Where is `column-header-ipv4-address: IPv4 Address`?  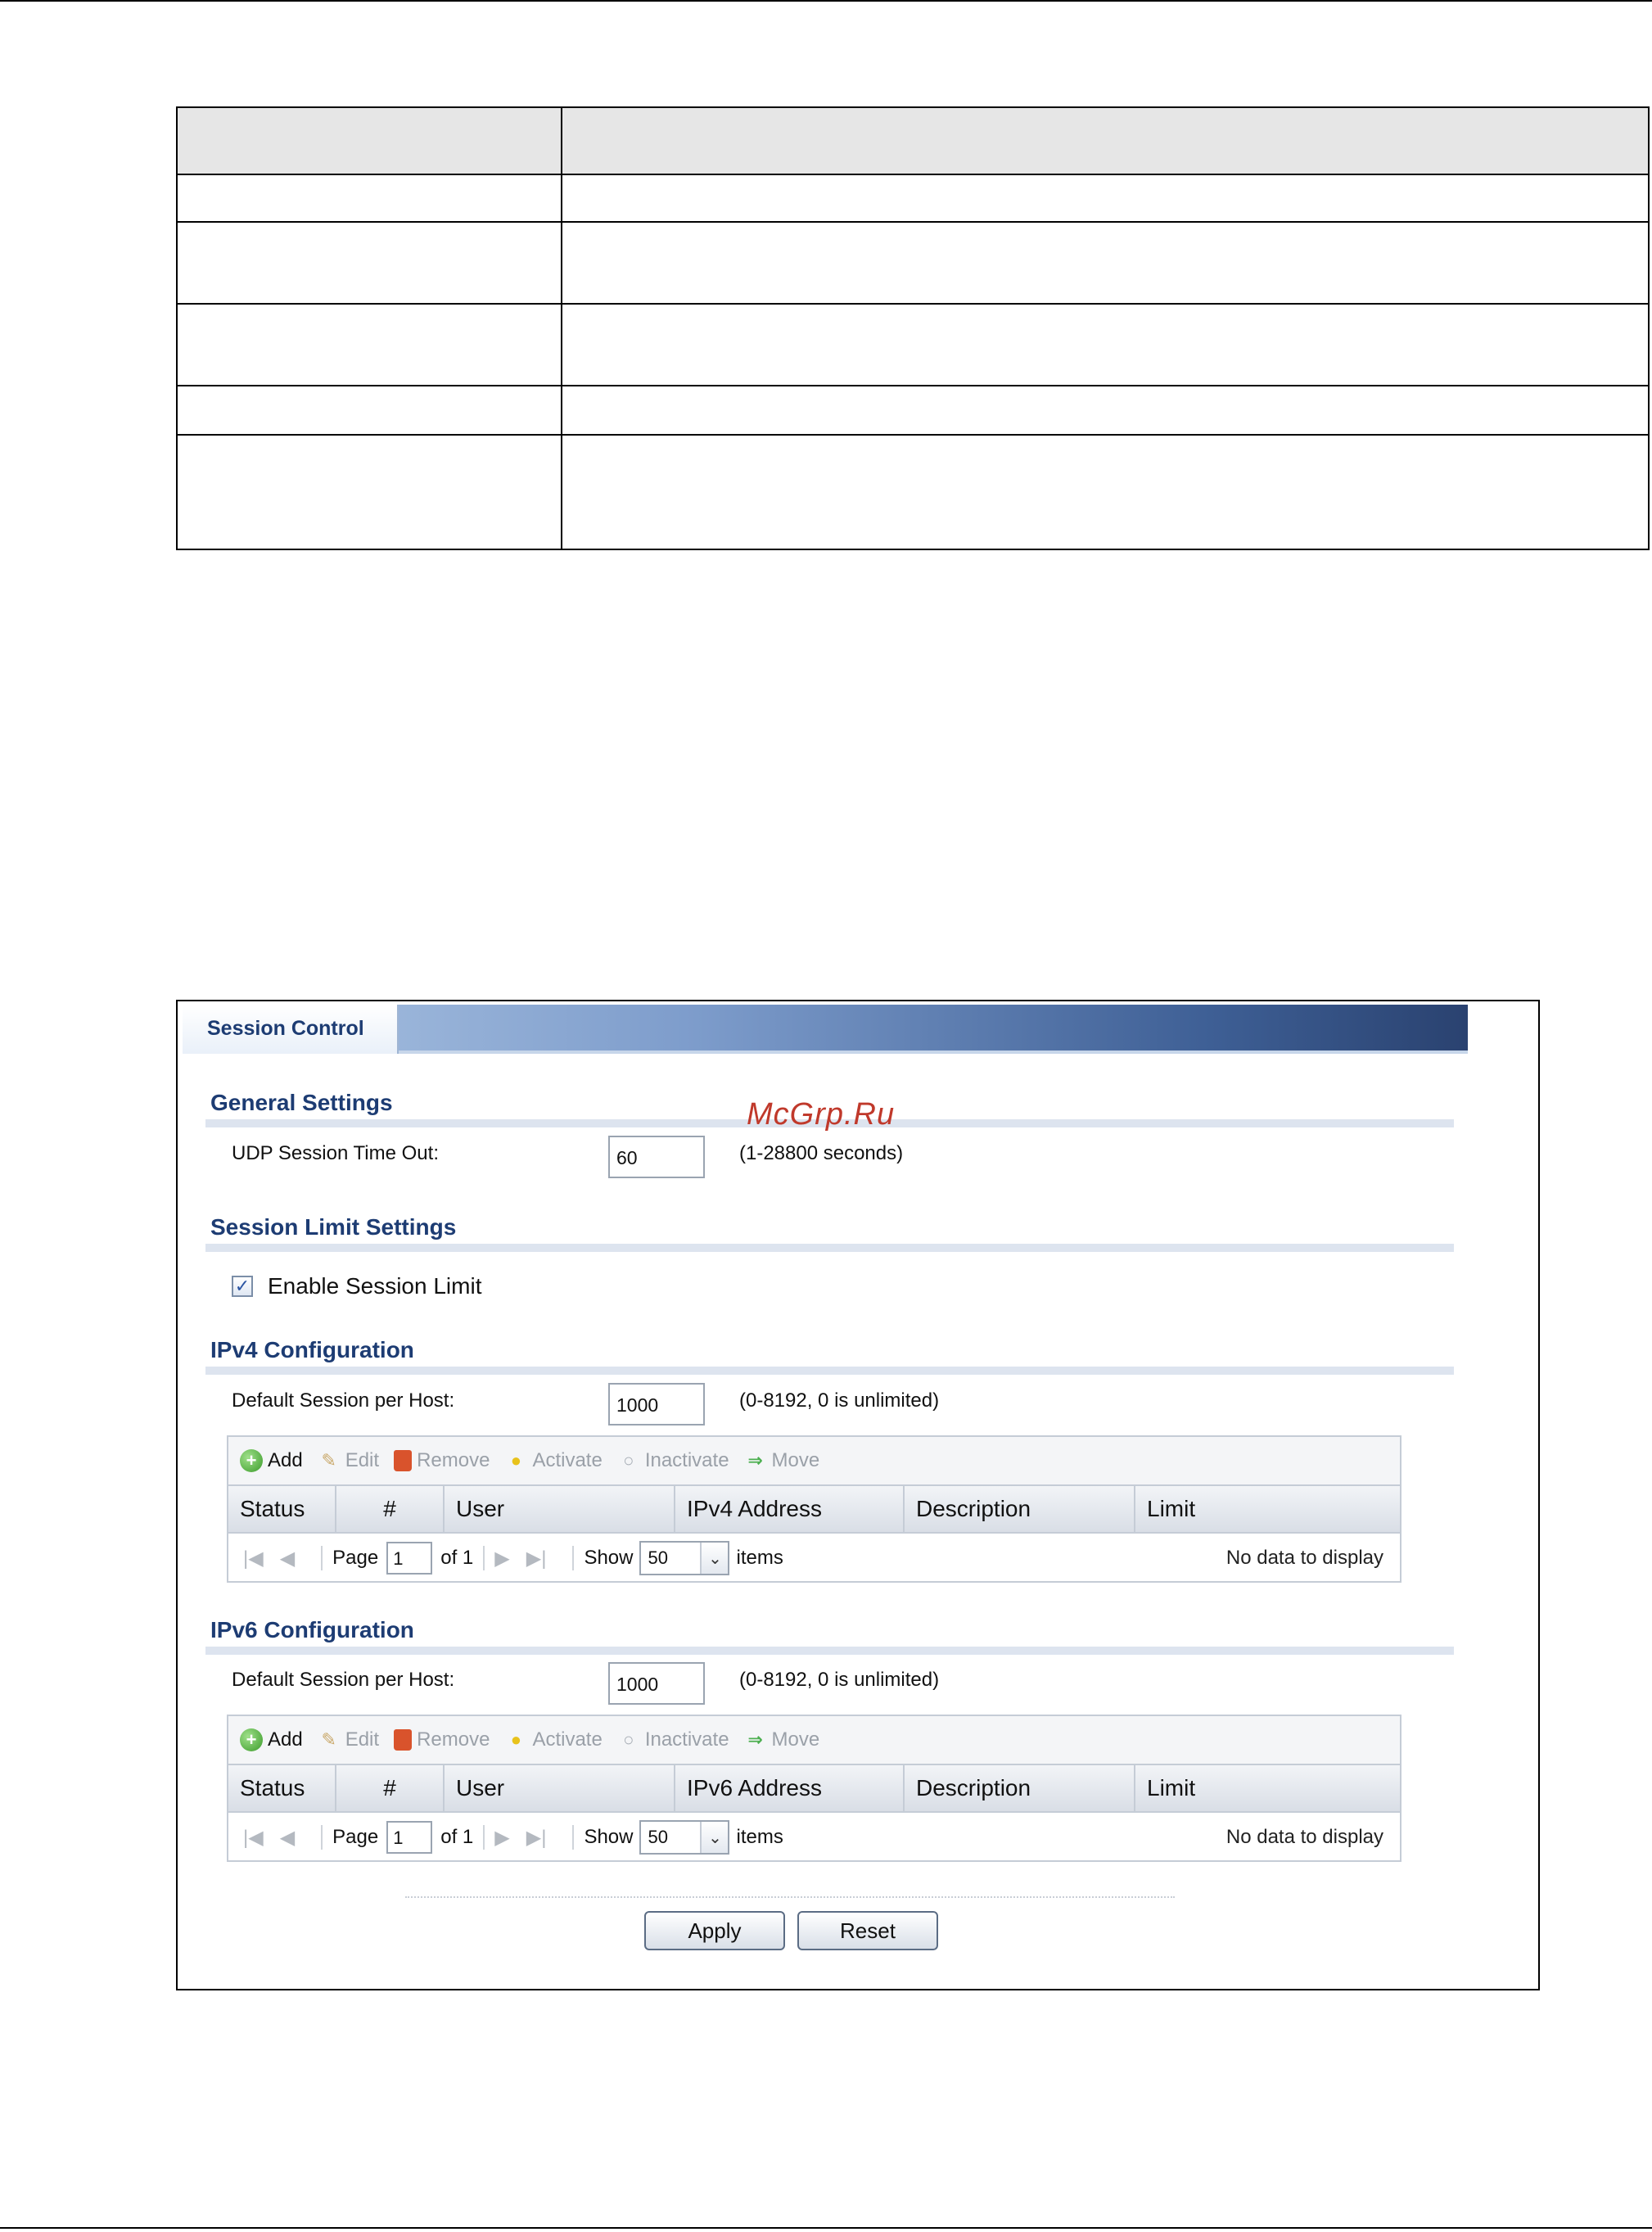
column-header-ipv4-address: IPv4 Address is located at coordinates (790, 1509).